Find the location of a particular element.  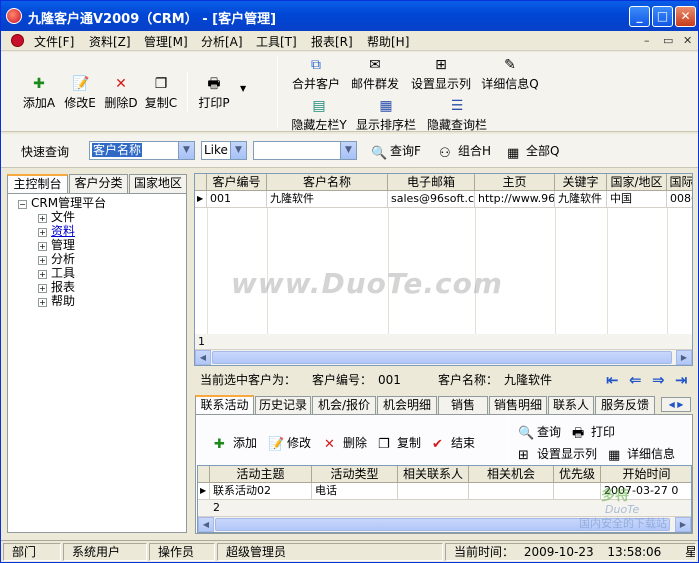

tab-contact-activity: 联系活动 is located at coordinates (224, 405).